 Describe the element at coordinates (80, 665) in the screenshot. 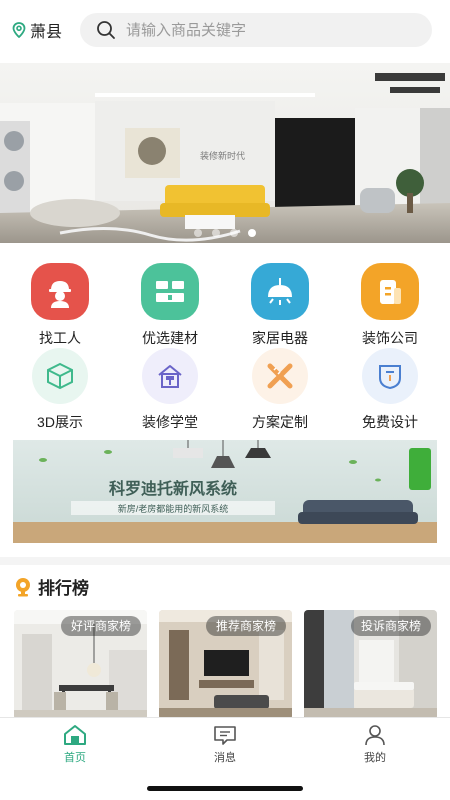

I see `ranking-card-good-reviews: 好评商家榜` at that location.